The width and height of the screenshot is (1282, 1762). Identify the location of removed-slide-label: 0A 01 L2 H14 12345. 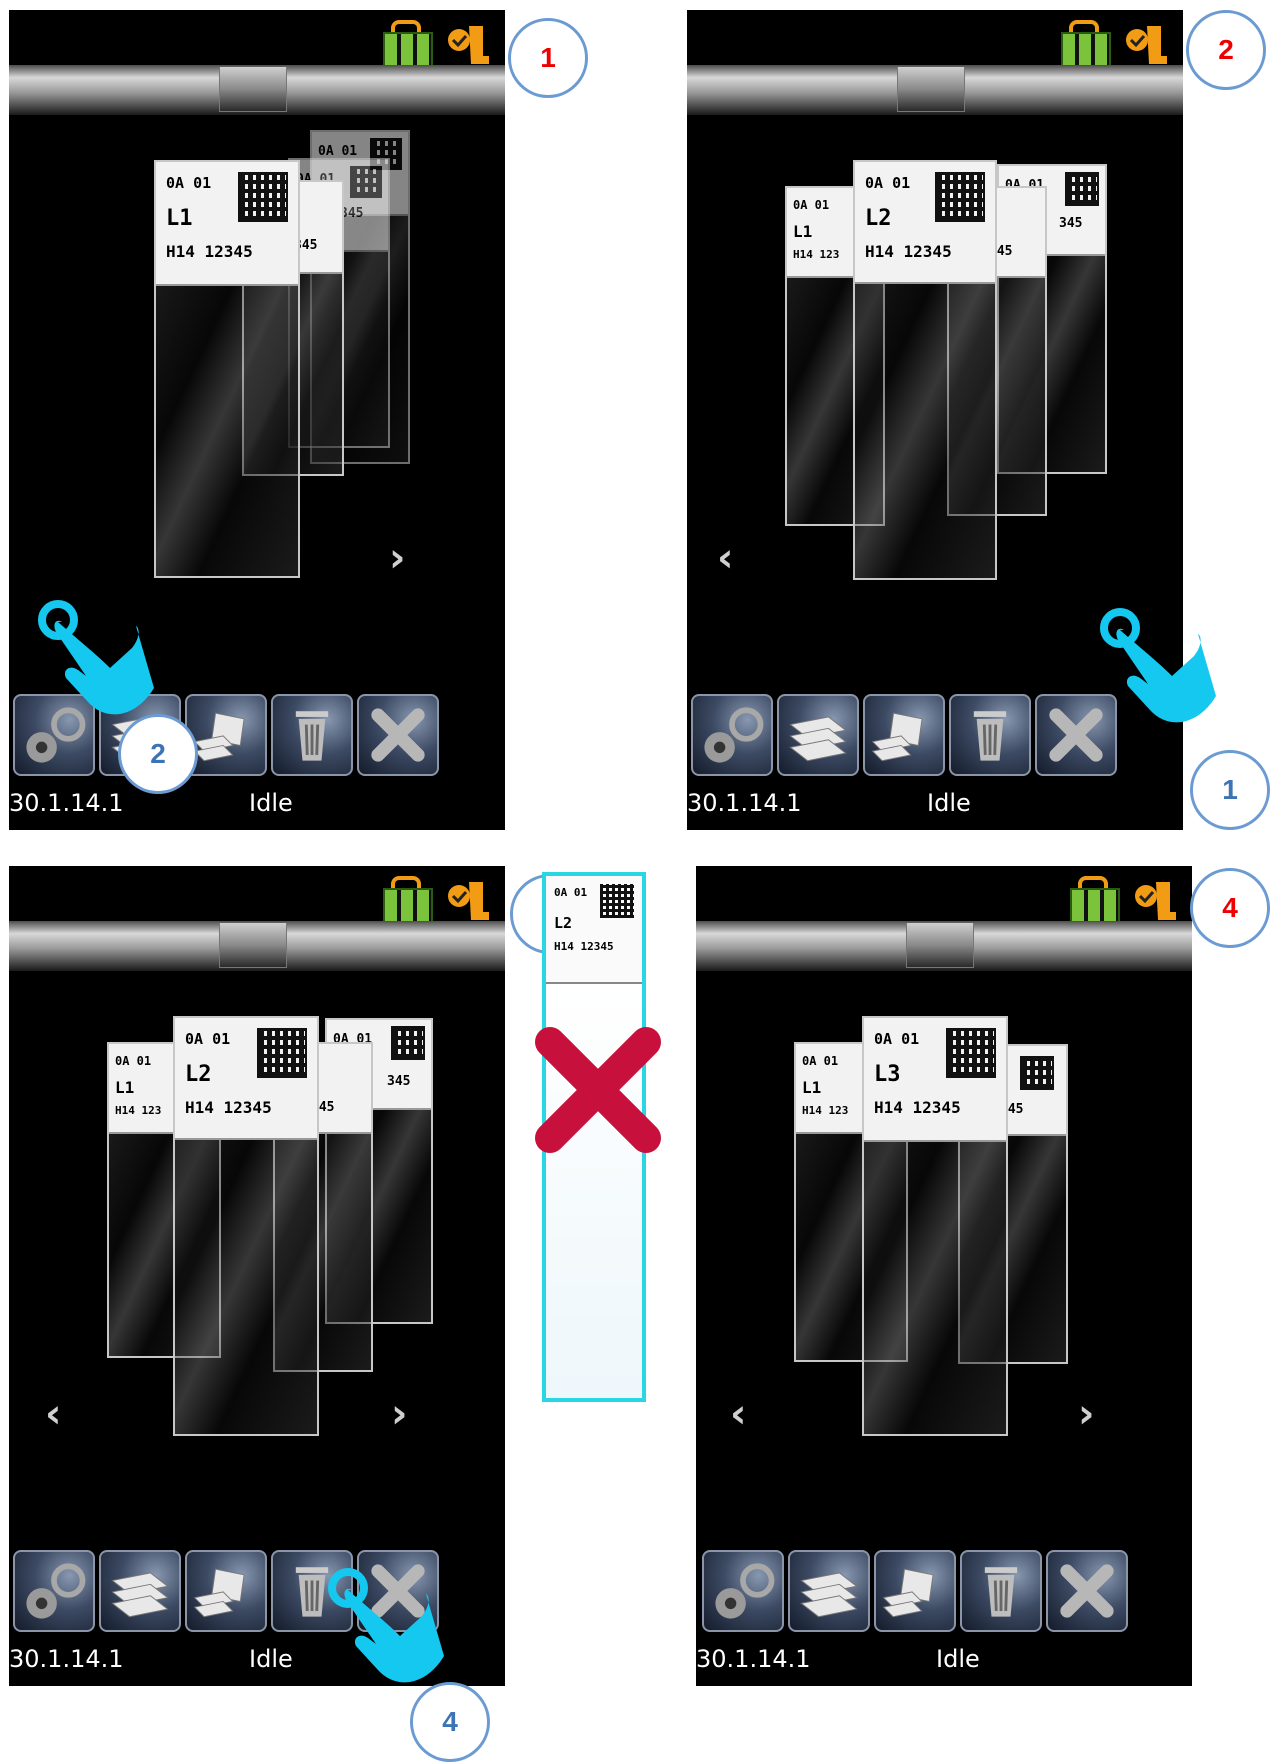
(594, 930).